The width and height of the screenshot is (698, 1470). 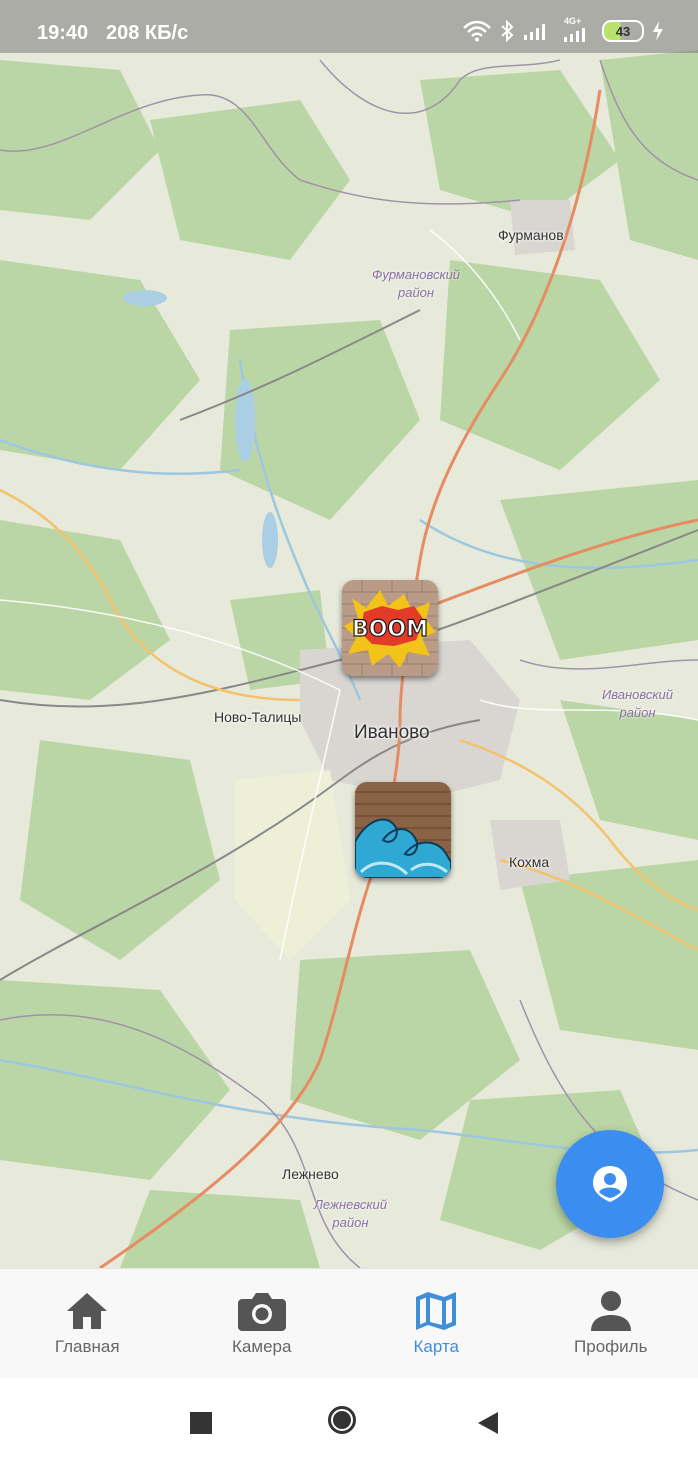 I want to click on battery-level: 43, so click(x=623, y=31).